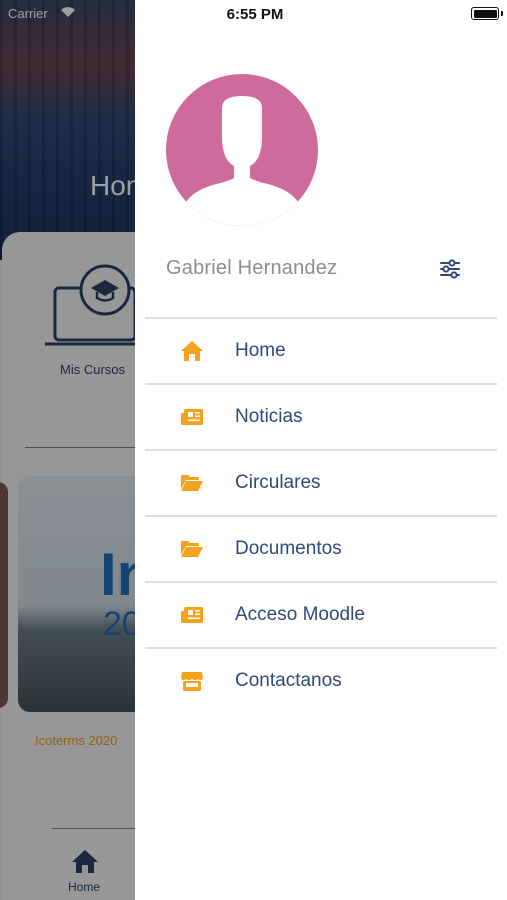 Image resolution: width=507 pixels, height=900 pixels. What do you see at coordinates (269, 416) in the screenshot?
I see `menu-item-label: Noticias` at bounding box center [269, 416].